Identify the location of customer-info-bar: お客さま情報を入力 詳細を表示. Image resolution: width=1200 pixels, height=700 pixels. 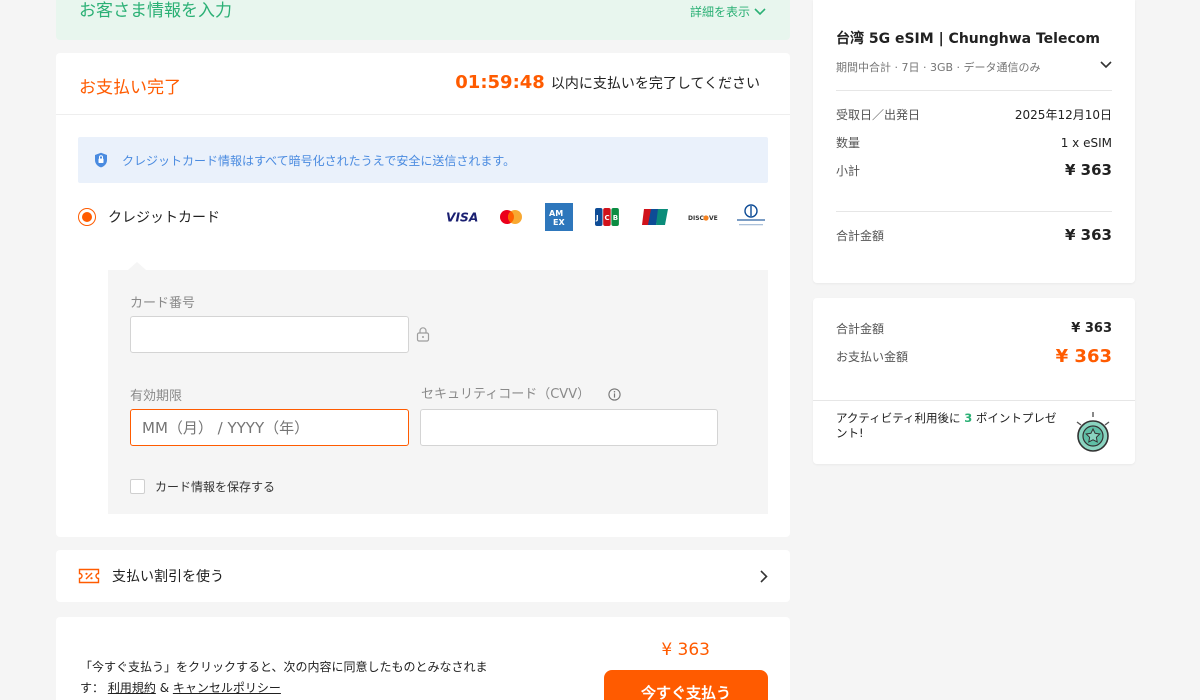
(423, 20).